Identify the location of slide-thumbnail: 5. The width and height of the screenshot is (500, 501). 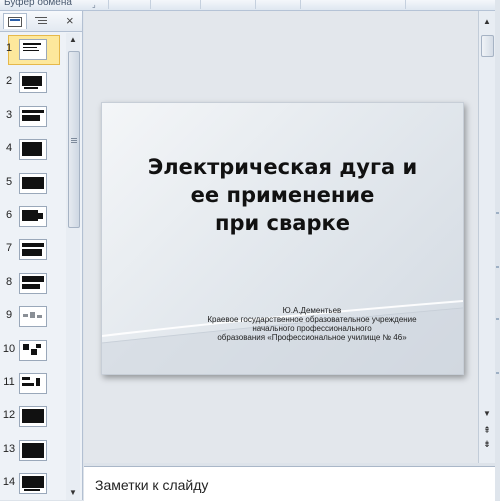
(33, 184).